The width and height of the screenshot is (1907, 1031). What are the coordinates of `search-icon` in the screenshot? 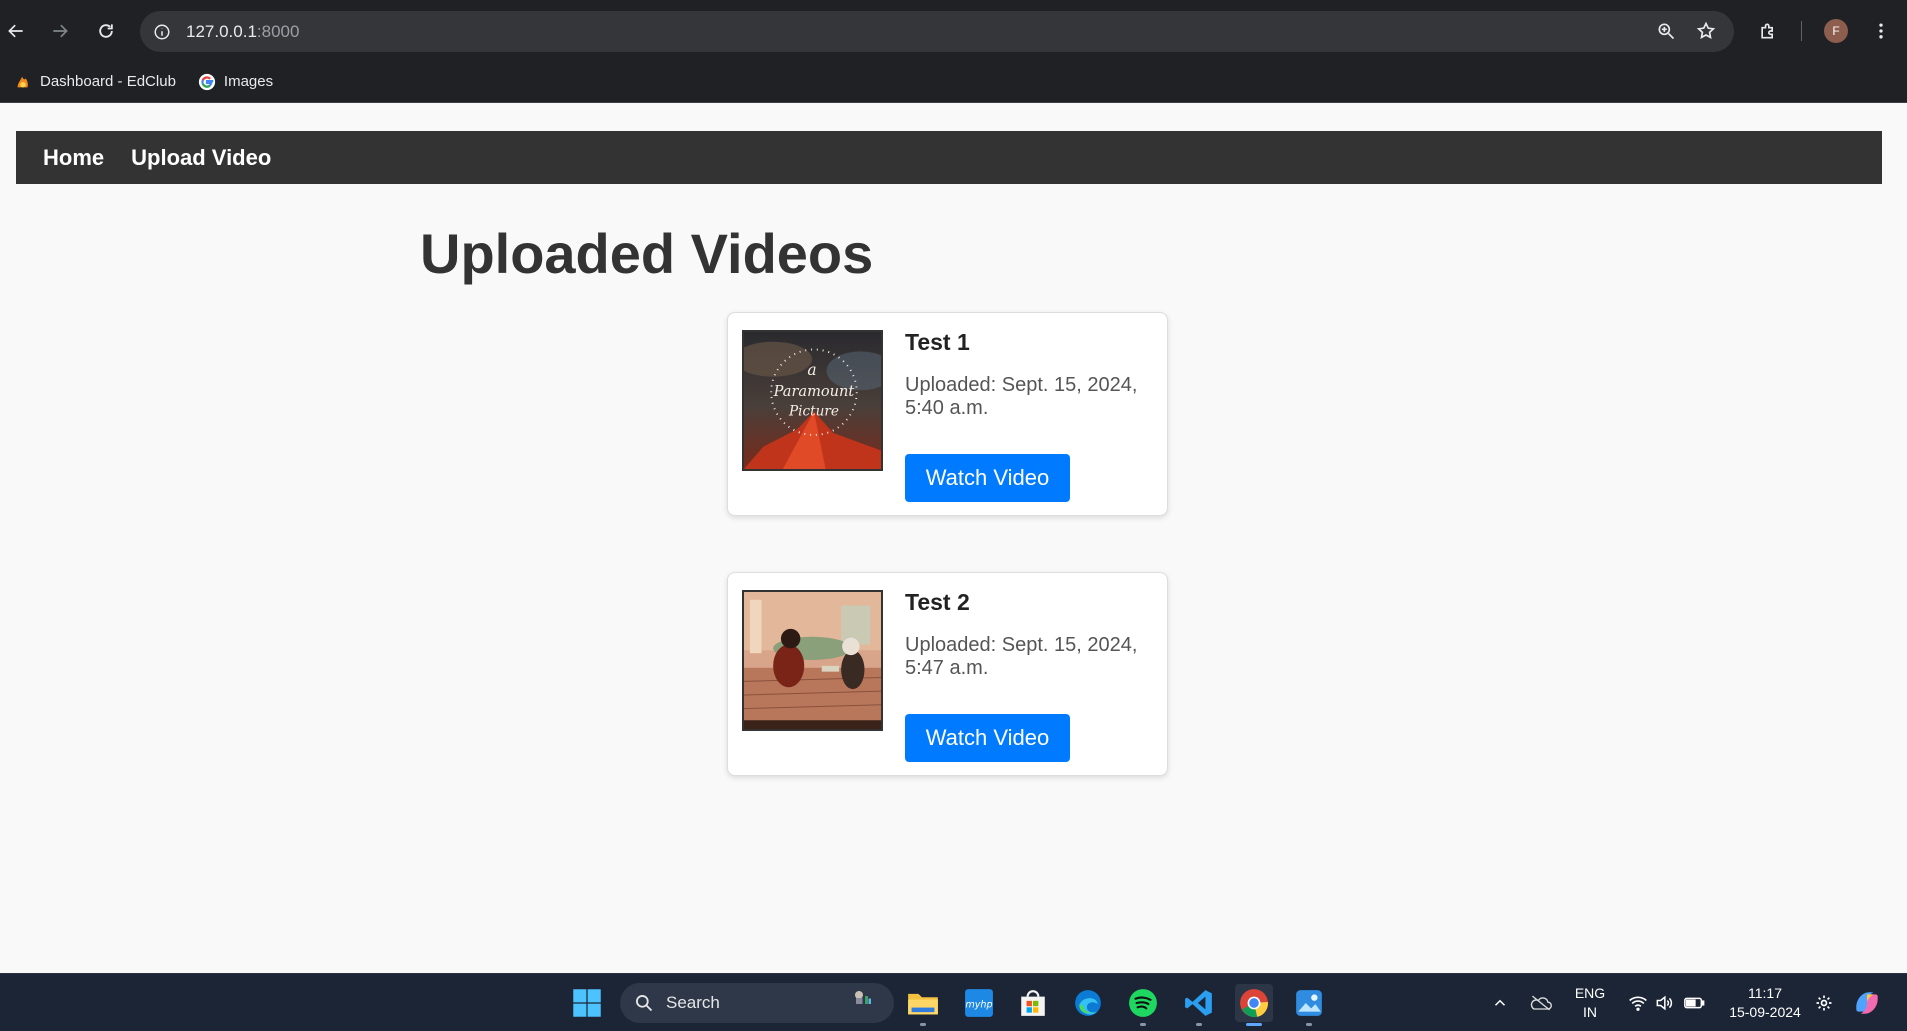 It's located at (644, 1003).